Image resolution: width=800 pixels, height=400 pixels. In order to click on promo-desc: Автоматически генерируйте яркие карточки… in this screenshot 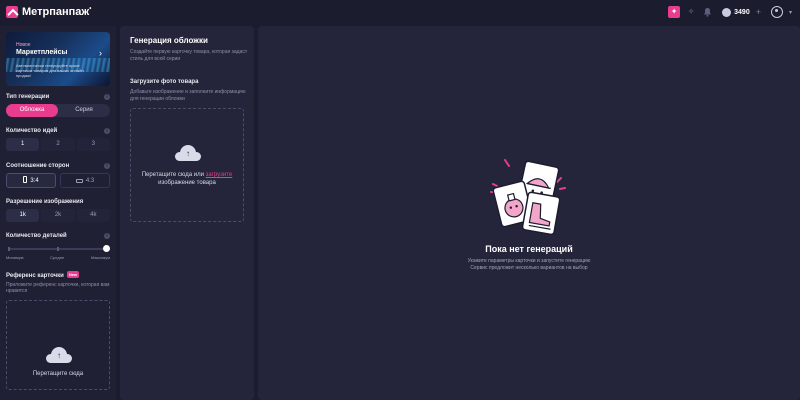, I will do `click(50, 70)`.